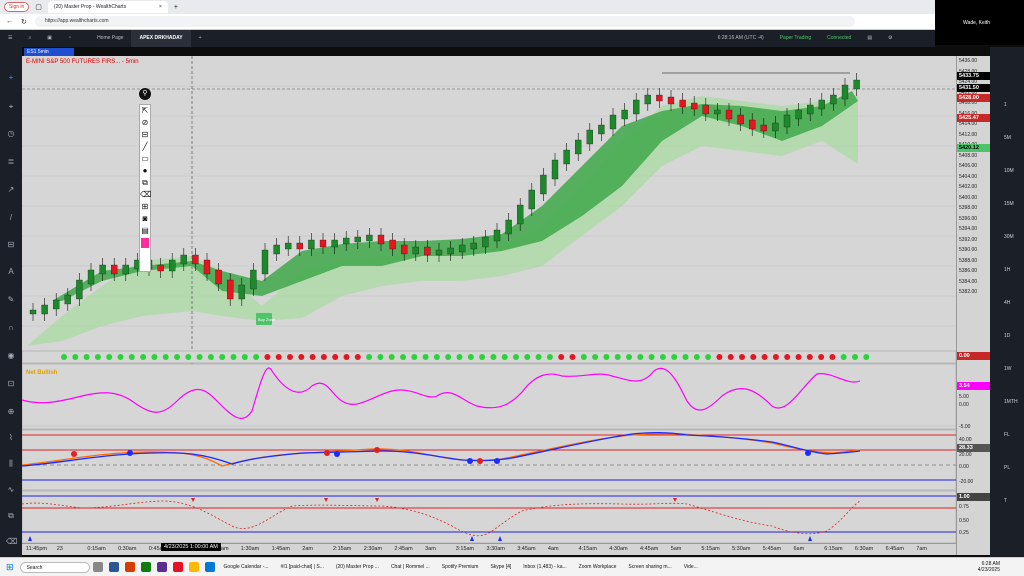 This screenshot has width=1024, height=576. Describe the element at coordinates (145, 94) in the screenshot. I see `pin-icon: ⚲` at that location.